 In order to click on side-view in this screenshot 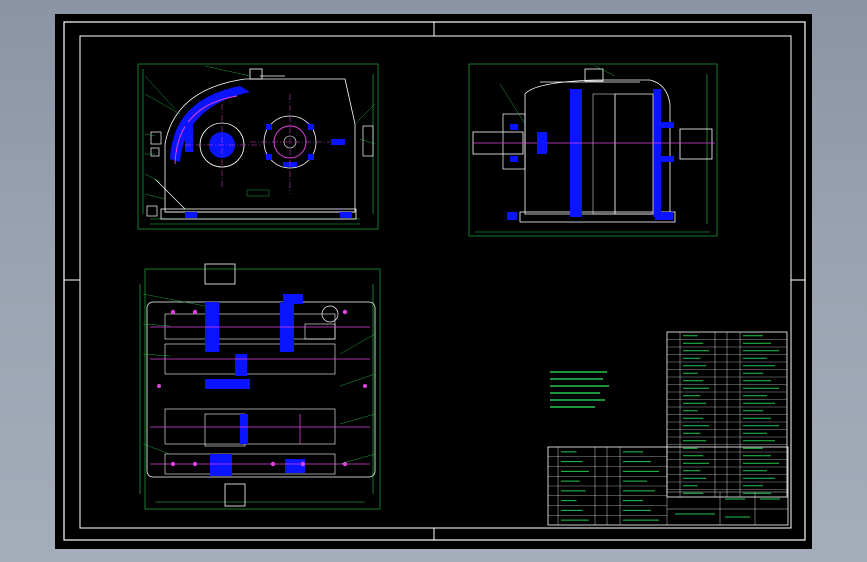, I will do `click(593, 150)`.